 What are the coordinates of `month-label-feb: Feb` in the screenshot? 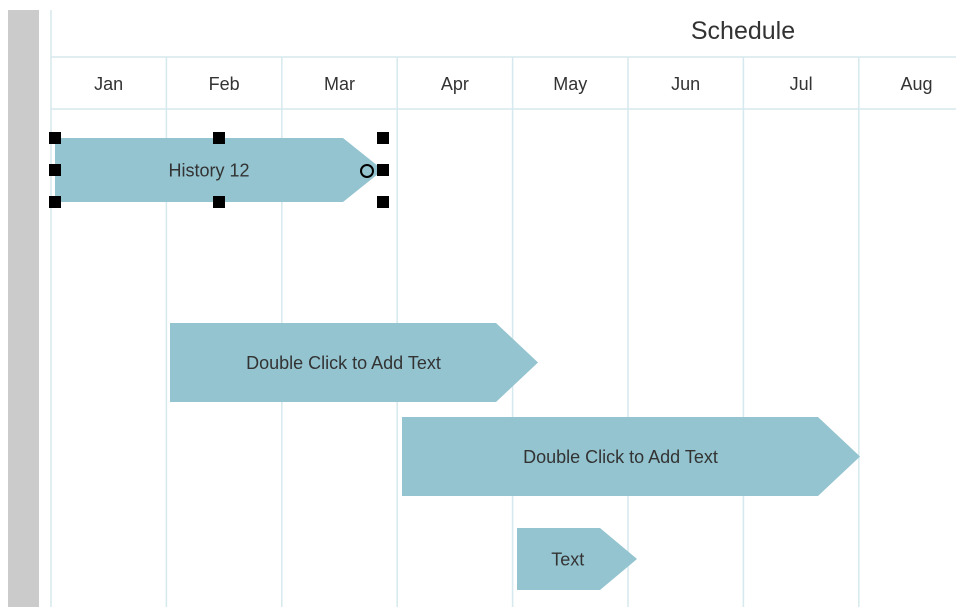 It's located at (224, 84).